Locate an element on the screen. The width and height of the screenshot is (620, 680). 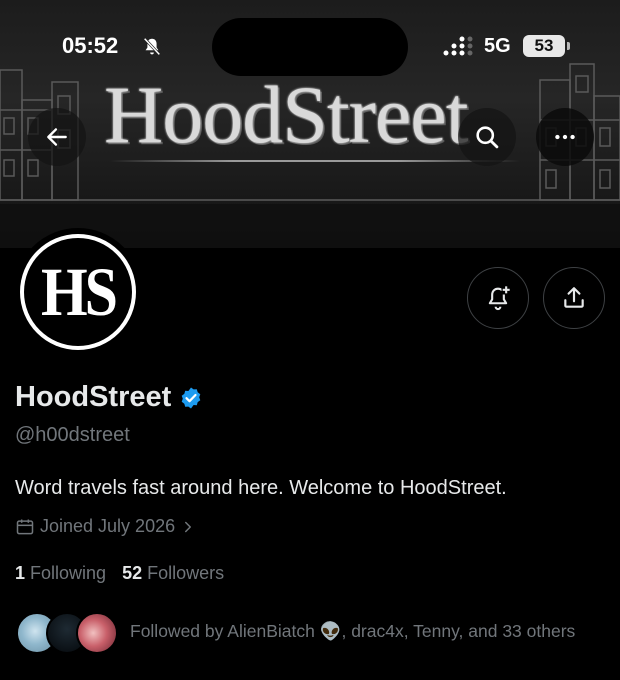
battery-level: 53 is located at coordinates (544, 46).